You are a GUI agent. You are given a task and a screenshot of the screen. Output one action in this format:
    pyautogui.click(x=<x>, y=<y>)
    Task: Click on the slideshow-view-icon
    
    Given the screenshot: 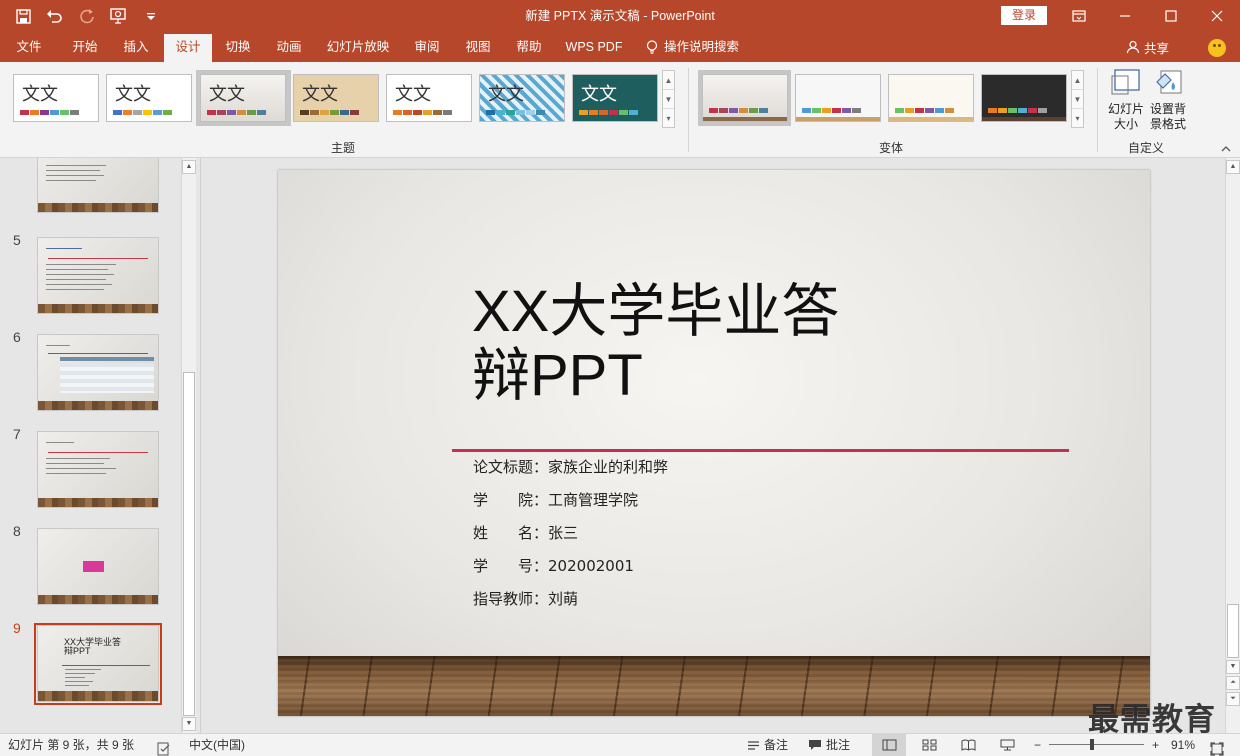 What is the action you would take?
    pyautogui.click(x=1007, y=745)
    